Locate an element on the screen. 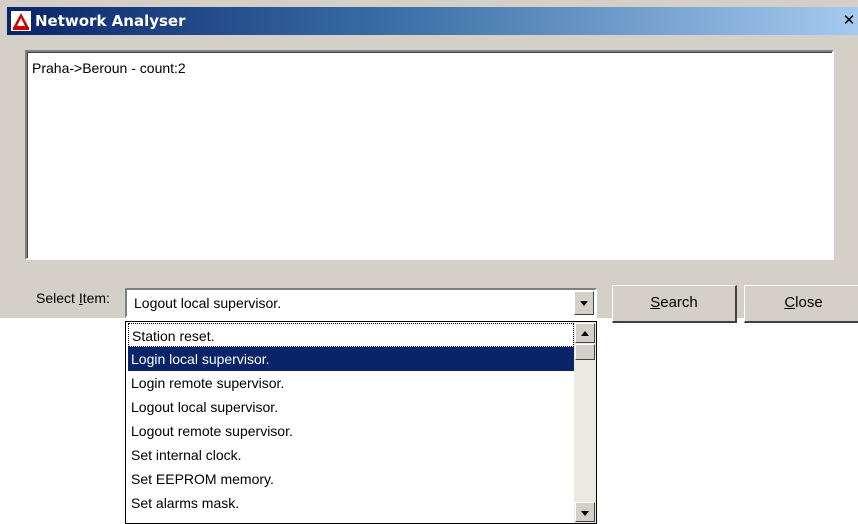  dropdown-arrow-button is located at coordinates (584, 303).